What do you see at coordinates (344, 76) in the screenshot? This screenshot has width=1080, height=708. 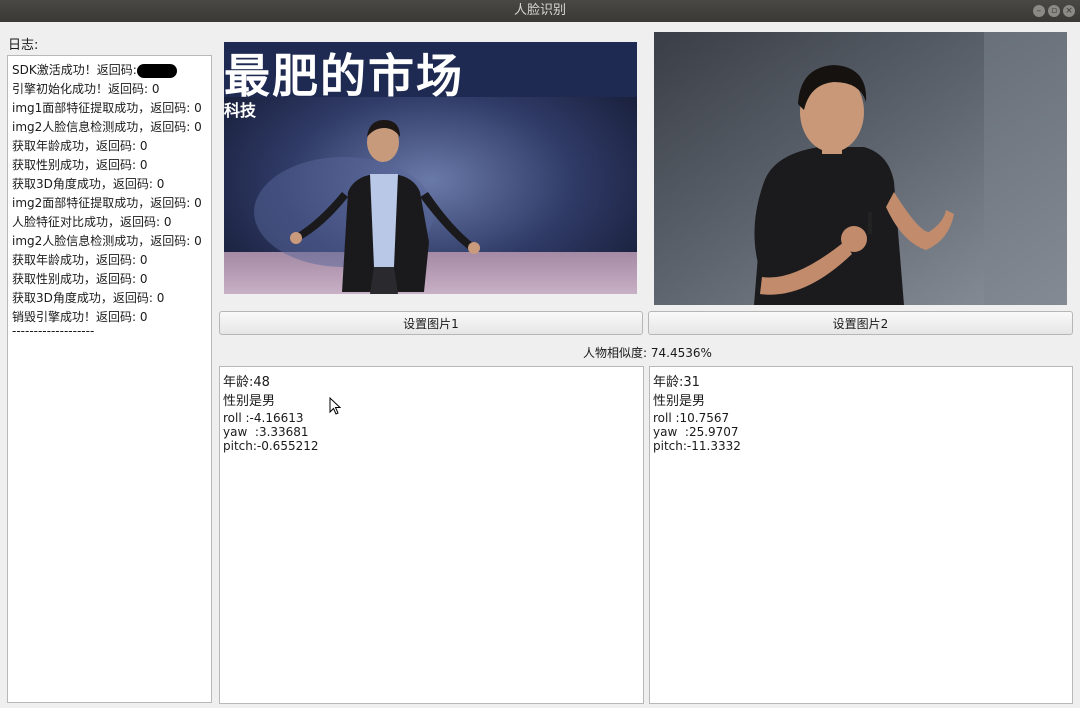 I see `image1-banner-text: 最肥的市场` at bounding box center [344, 76].